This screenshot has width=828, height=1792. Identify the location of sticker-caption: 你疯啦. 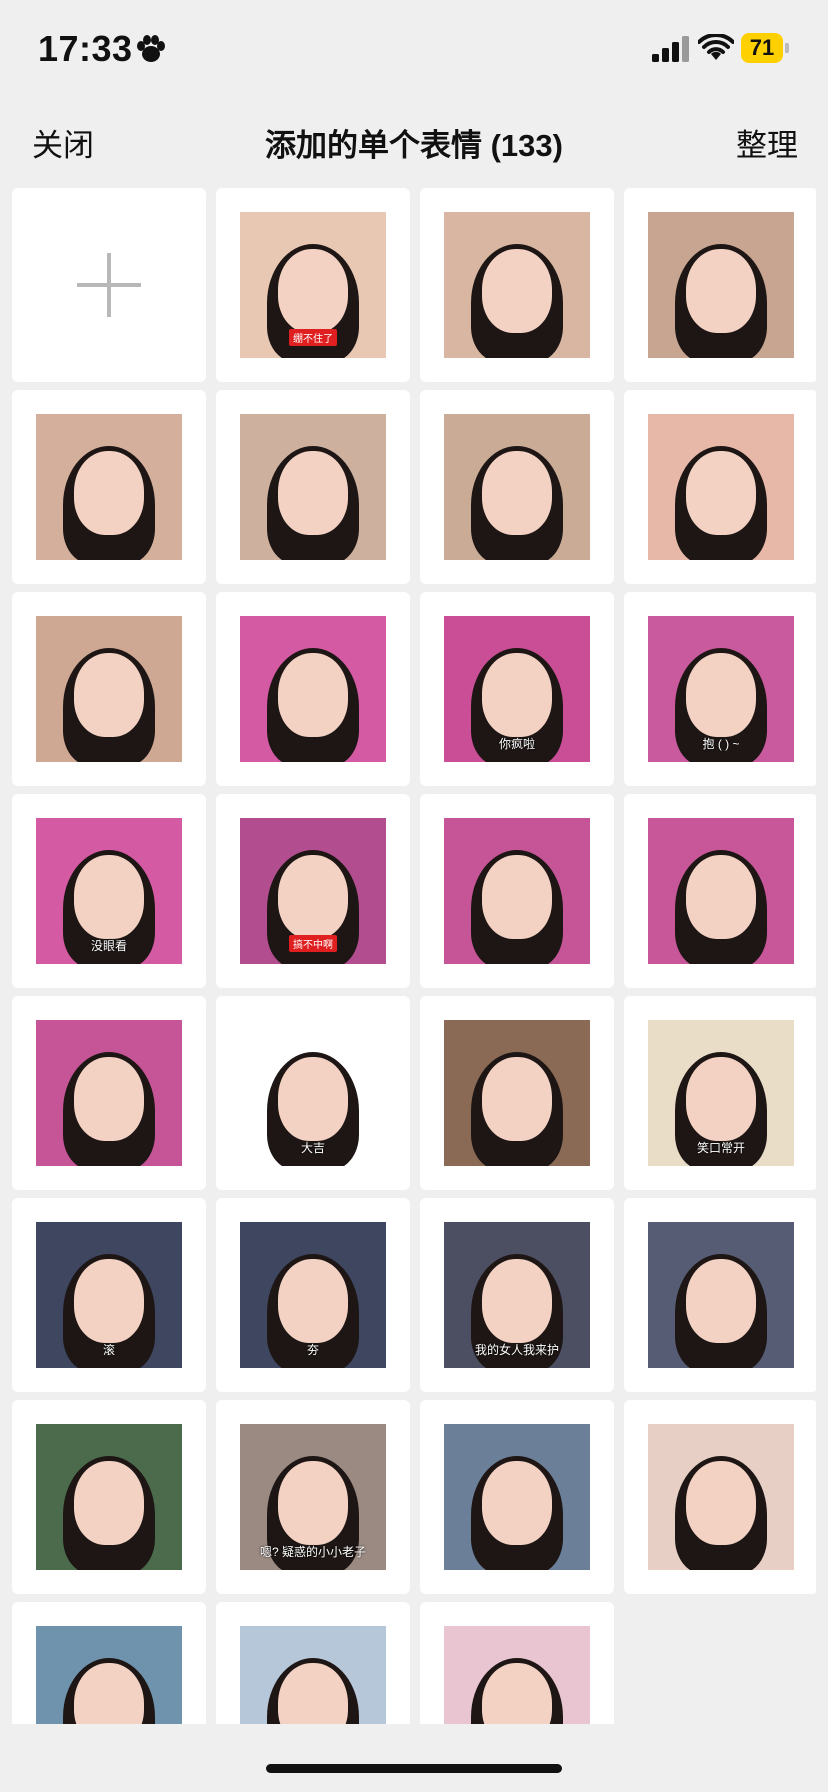
(516, 744).